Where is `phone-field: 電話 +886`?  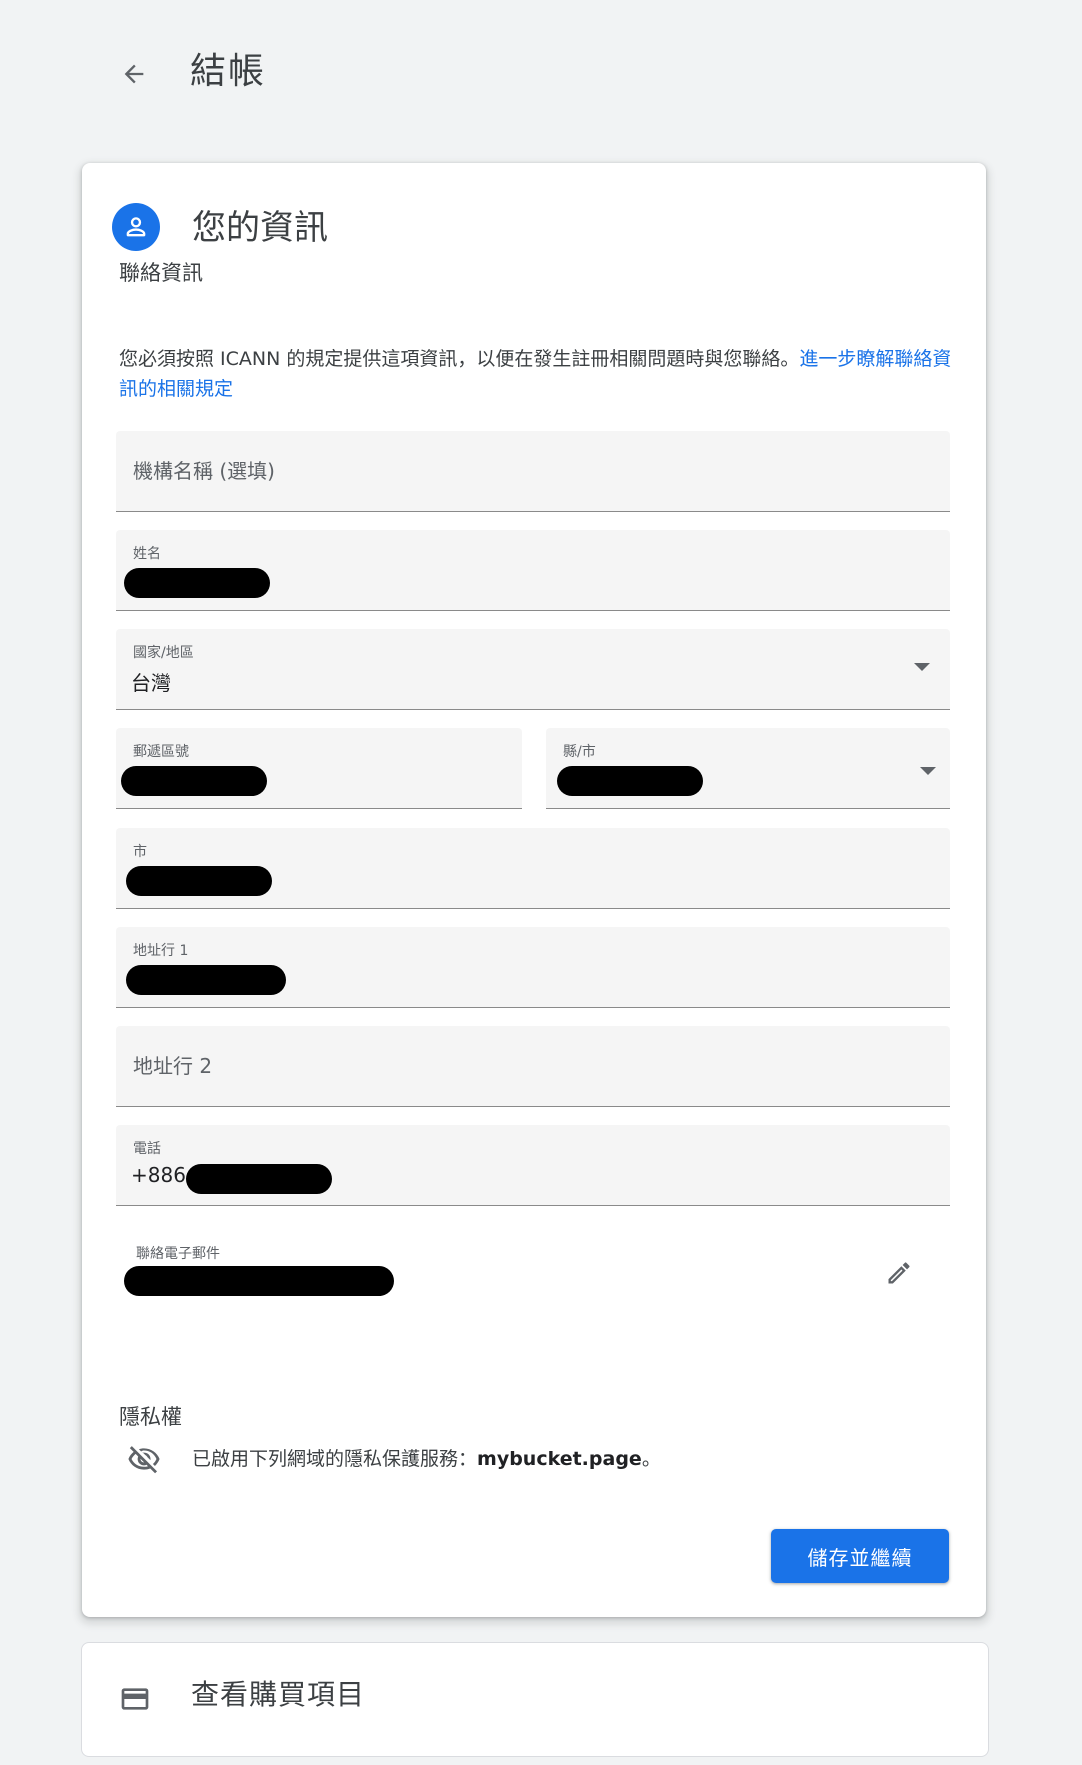
phone-field: 電話 +886 is located at coordinates (533, 1165).